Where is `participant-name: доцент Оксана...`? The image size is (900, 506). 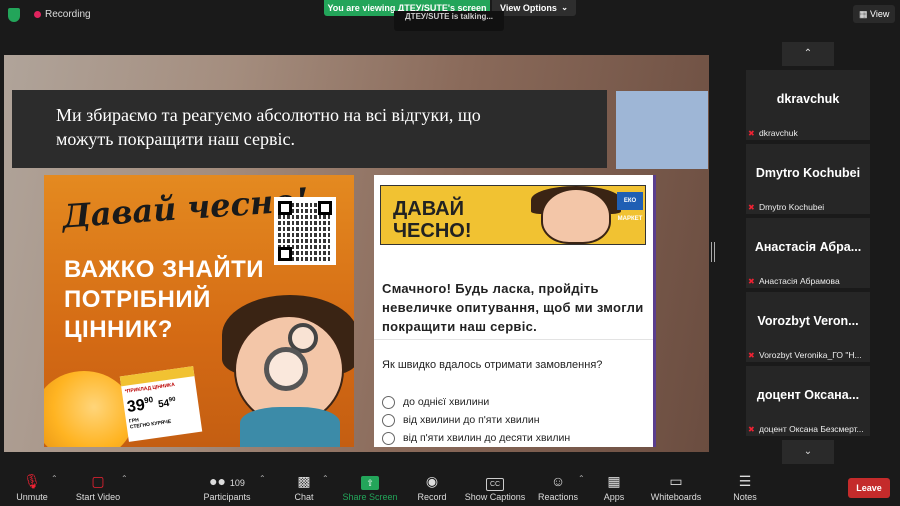
participant-name: доцент Оксана... is located at coordinates (808, 395).